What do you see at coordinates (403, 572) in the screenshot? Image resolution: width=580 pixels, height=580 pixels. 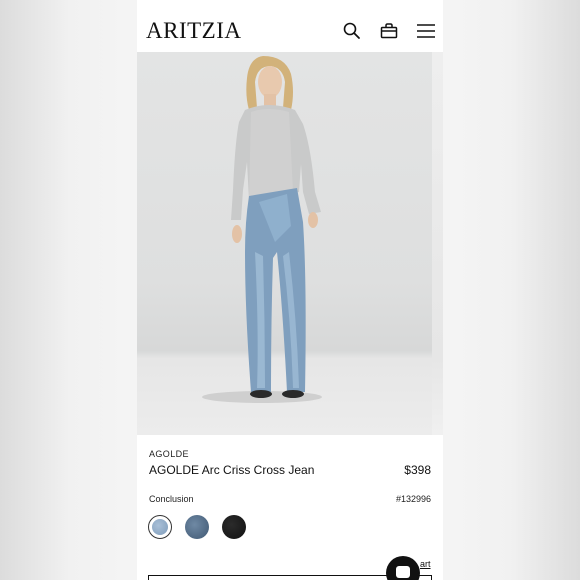 I see `chat-icon` at bounding box center [403, 572].